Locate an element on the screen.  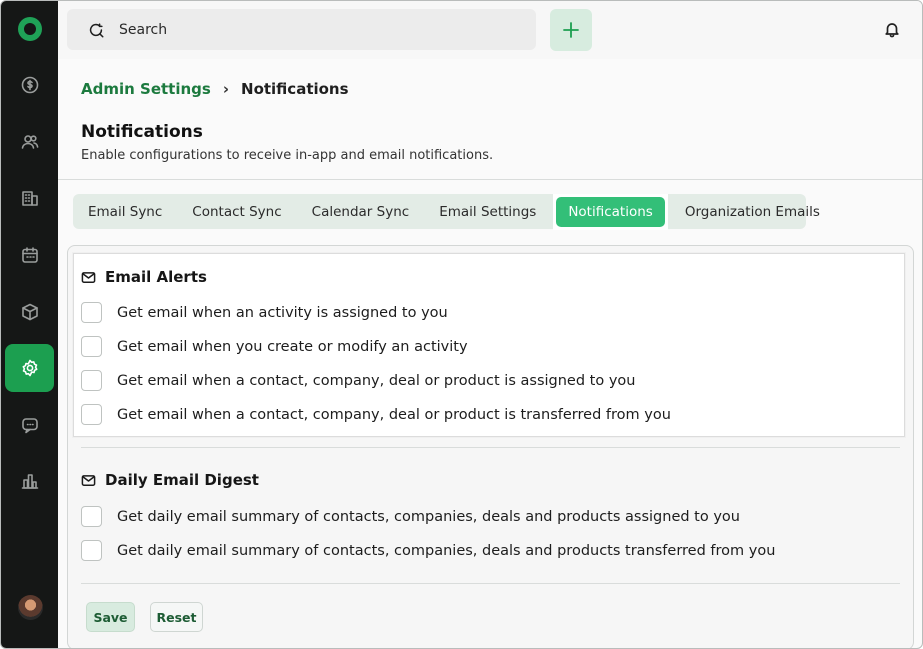
sidebar is located at coordinates (29, 324).